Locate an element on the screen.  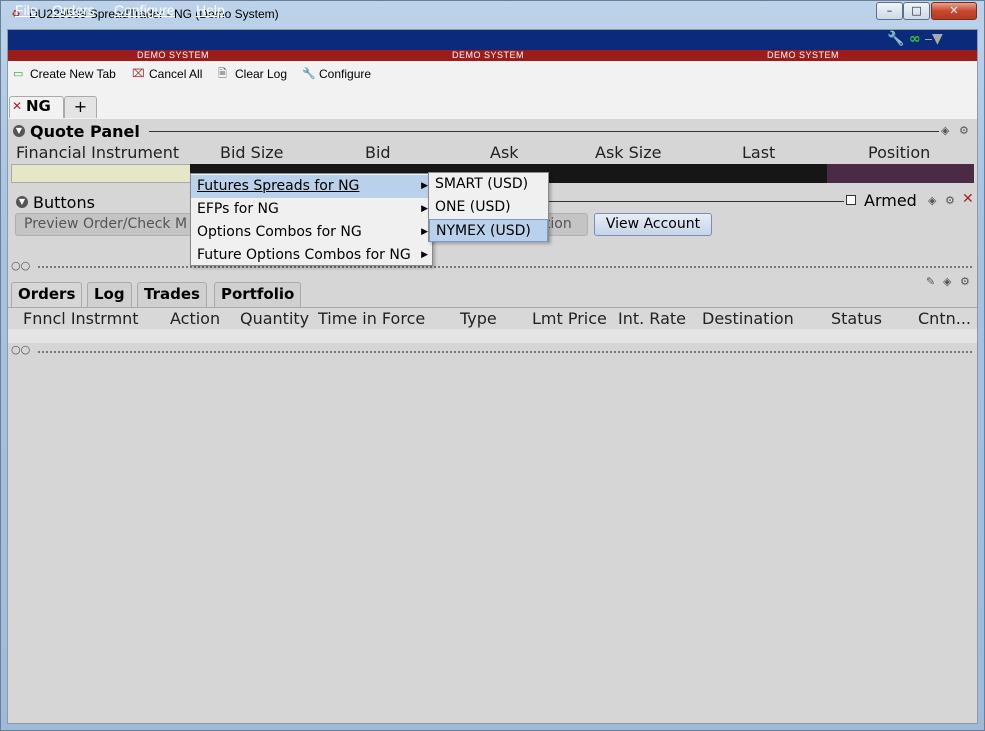
maximize-button: □ is located at coordinates (916, 11).